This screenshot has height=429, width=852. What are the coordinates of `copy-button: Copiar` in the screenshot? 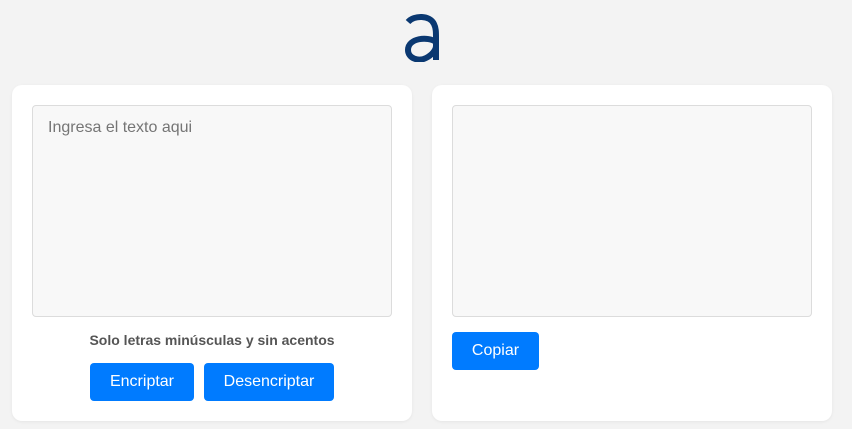 It's located at (495, 351).